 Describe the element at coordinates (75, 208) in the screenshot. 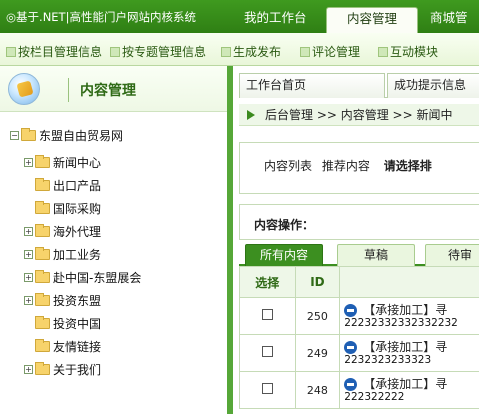

I see `tree-node-procurement: 国际采购` at that location.